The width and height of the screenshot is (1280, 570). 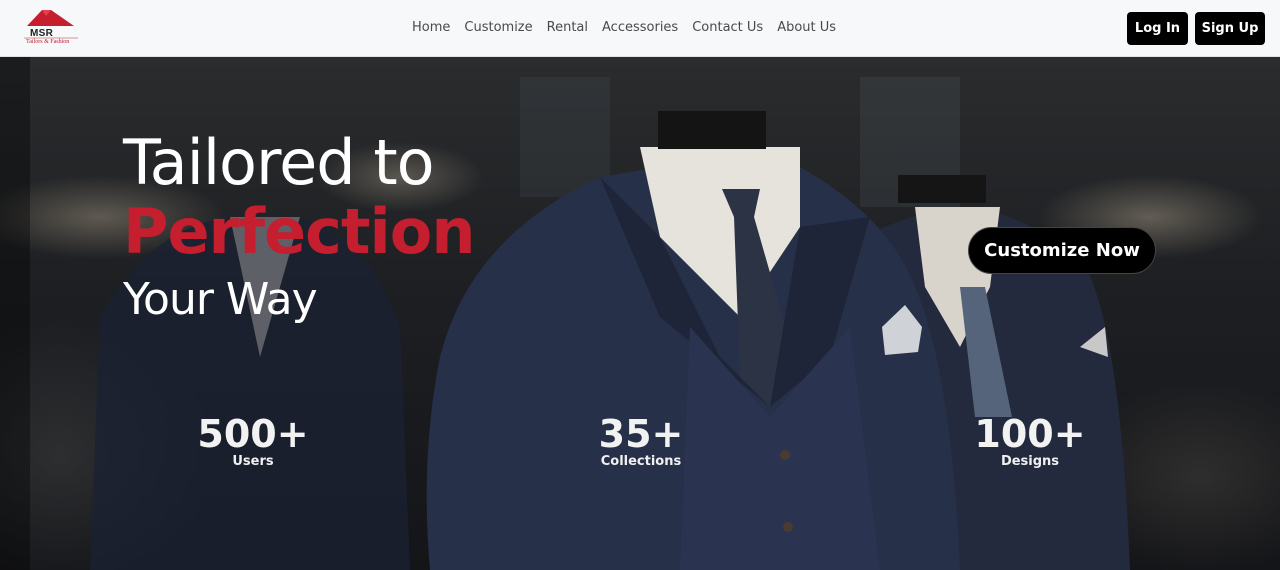 What do you see at coordinates (1030, 461) in the screenshot?
I see `stat-label: Designs` at bounding box center [1030, 461].